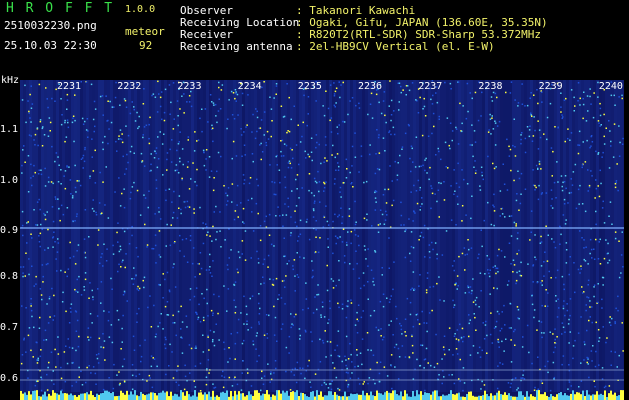 The width and height of the screenshot is (629, 400). I want to click on y-tick-label: 1.0, so click(9, 180).